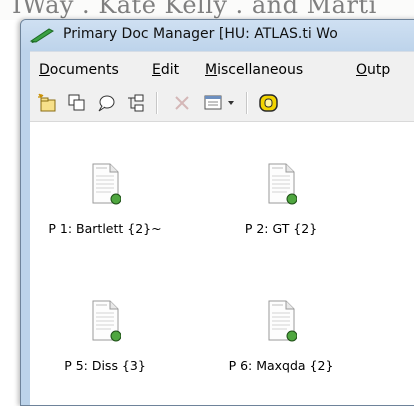  Describe the element at coordinates (77, 105) in the screenshot. I see `copy-icon` at that location.